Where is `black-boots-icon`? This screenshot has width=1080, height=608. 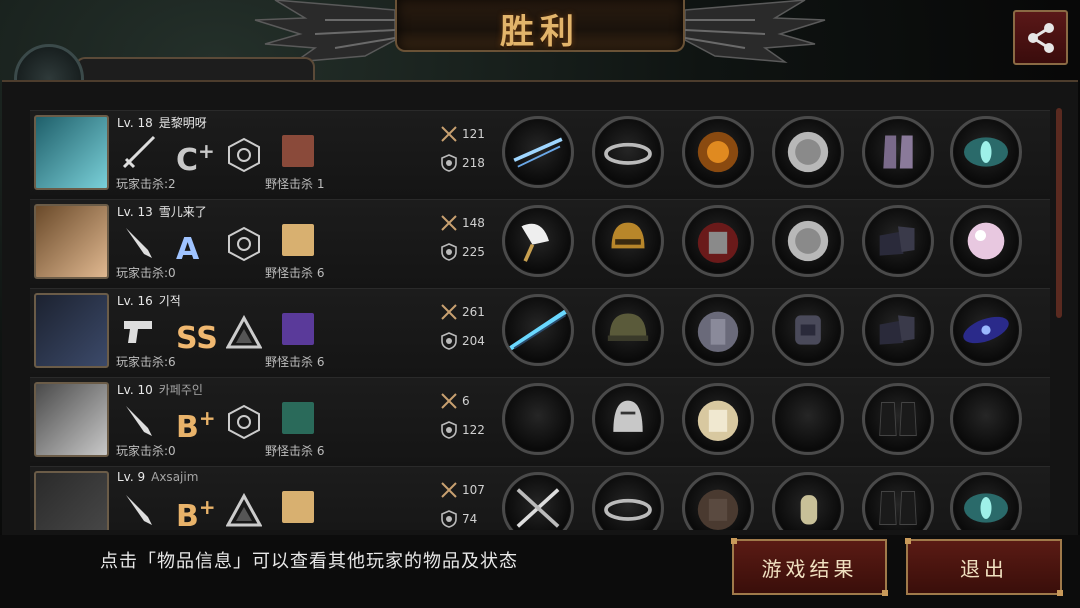
black-boots-icon is located at coordinates (898, 508).